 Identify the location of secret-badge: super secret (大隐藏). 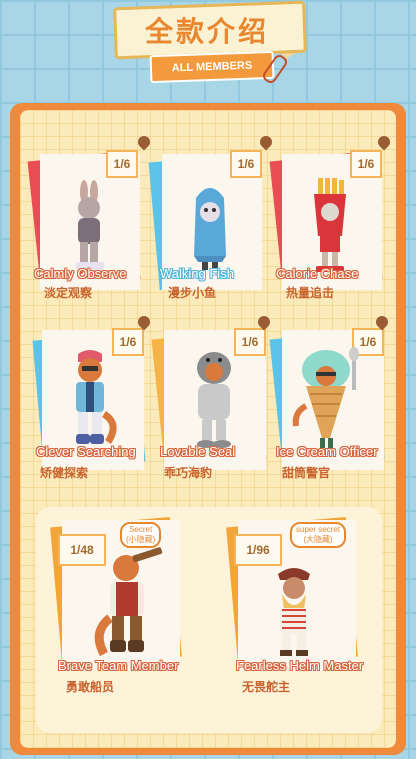
(318, 535).